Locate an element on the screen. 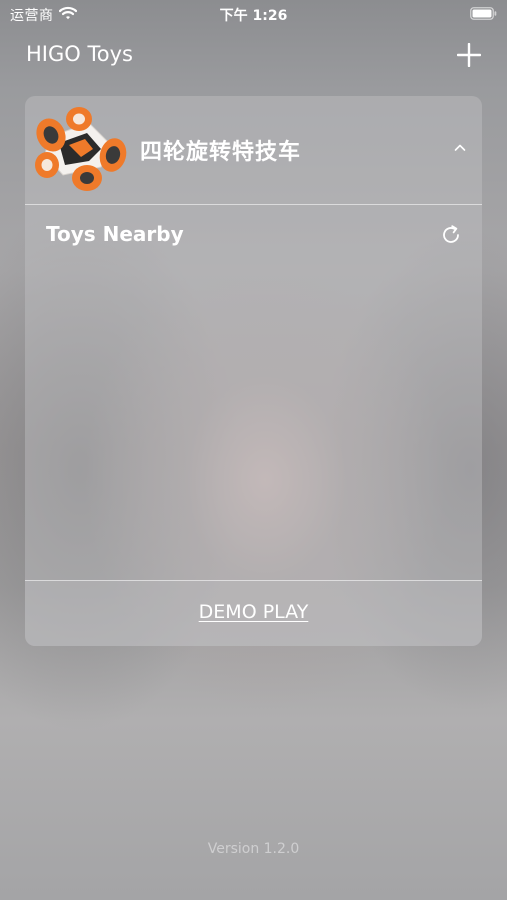  app-title: HIGO Toys is located at coordinates (79, 54).